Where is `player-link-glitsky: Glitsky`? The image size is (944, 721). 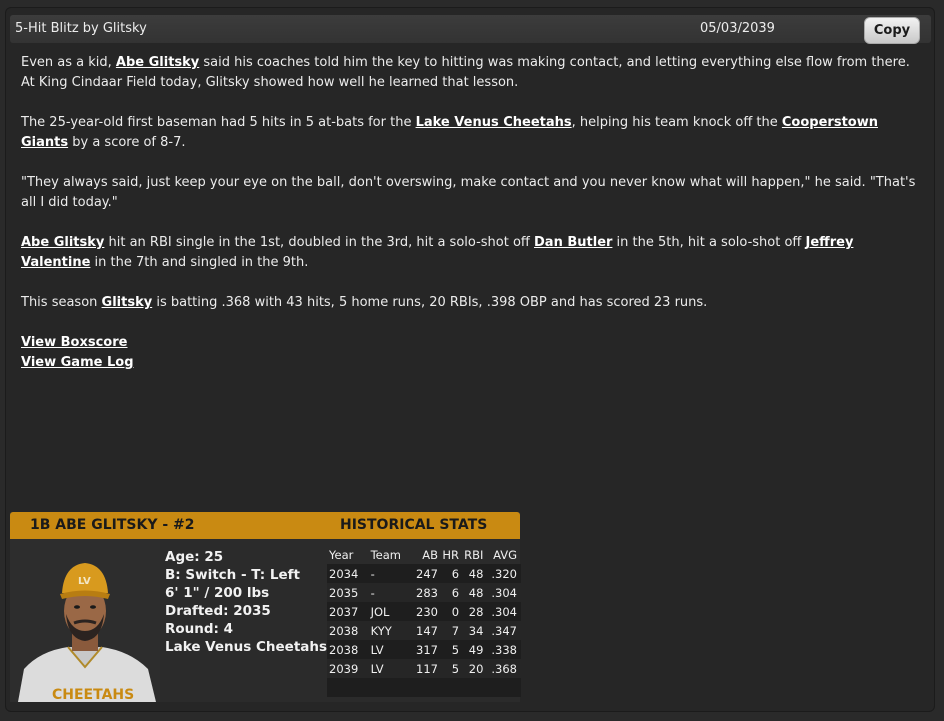
player-link-glitsky: Glitsky is located at coordinates (127, 302).